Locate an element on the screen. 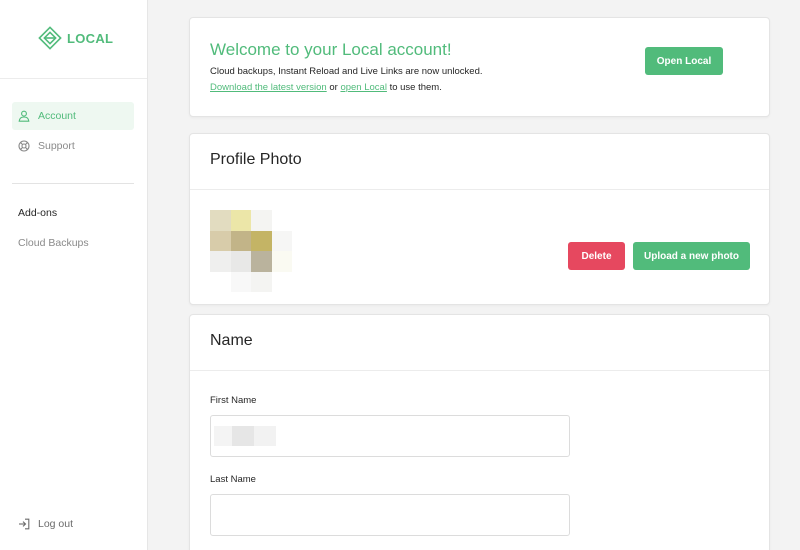 This screenshot has width=800, height=550. logout-link: Log out is located at coordinates (45, 524).